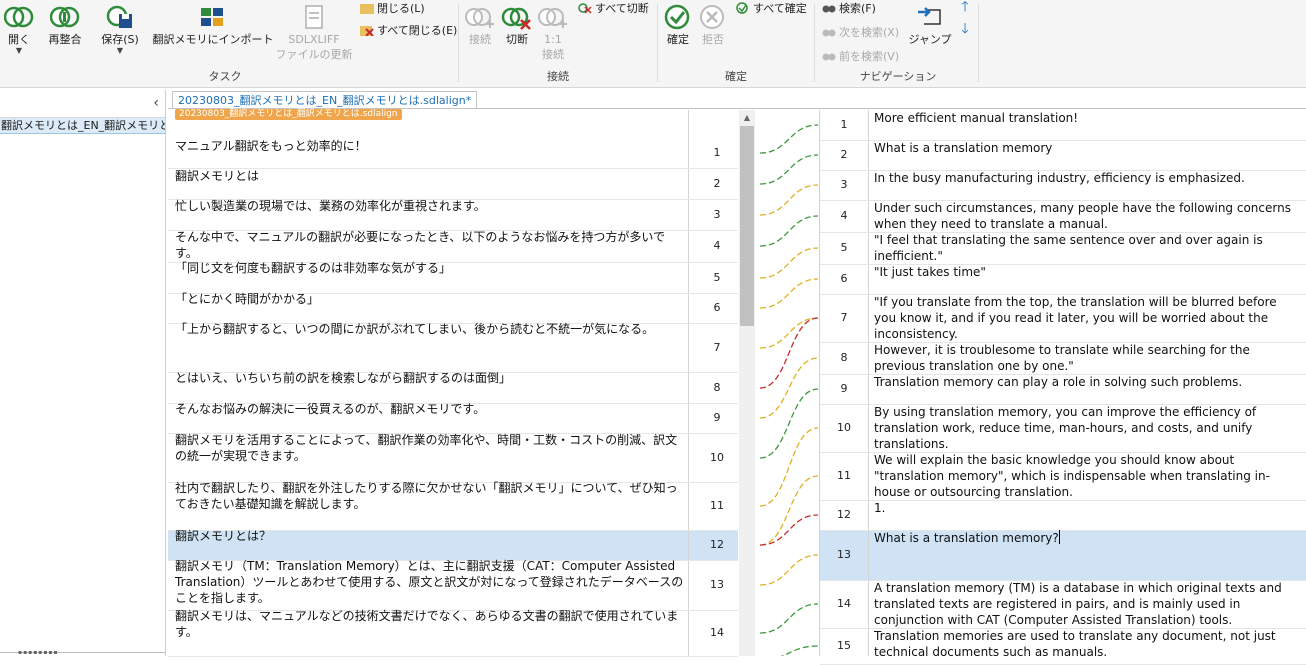 The width and height of the screenshot is (1306, 665). Describe the element at coordinates (430, 536) in the screenshot. I see `source-segment-text: 翻訳メモリとは？` at that location.